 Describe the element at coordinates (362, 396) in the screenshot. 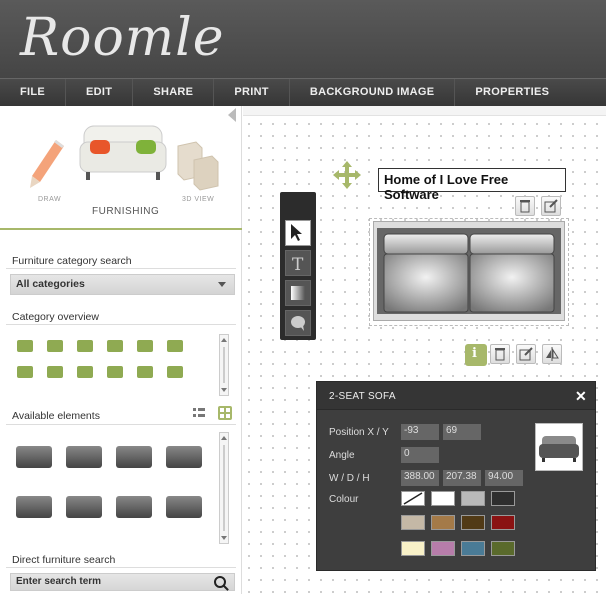

I see `dialog-title: 2-SEAT SOFA` at that location.